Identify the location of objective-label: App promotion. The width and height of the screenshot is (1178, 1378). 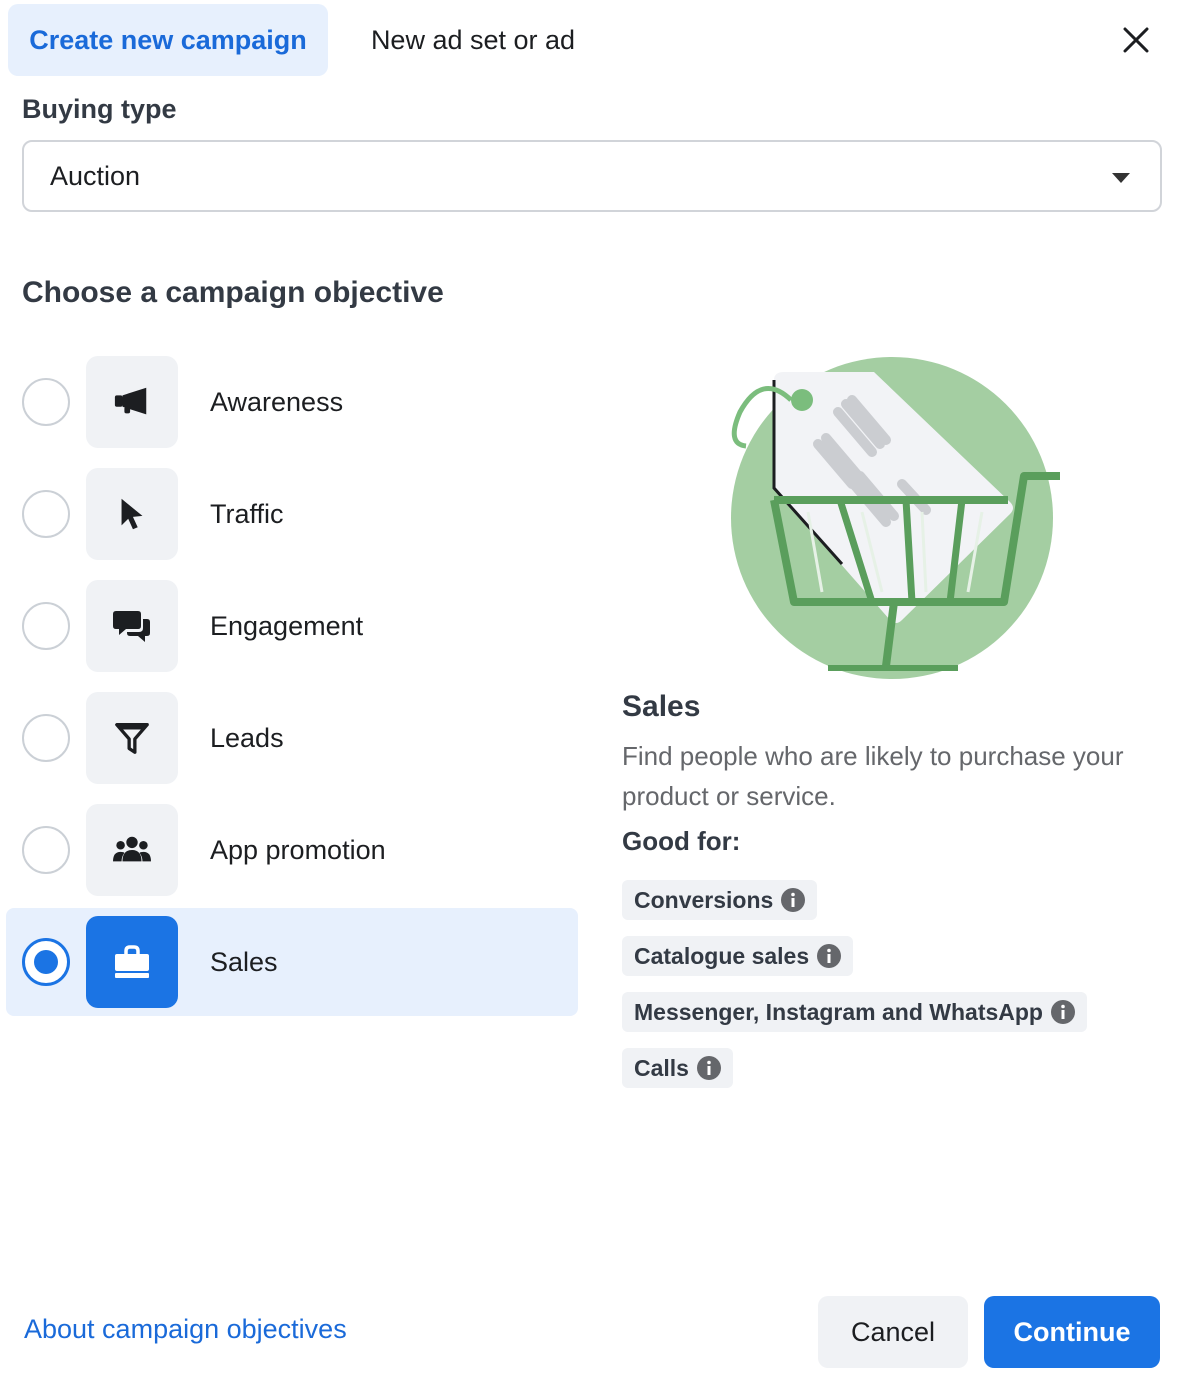
(298, 849).